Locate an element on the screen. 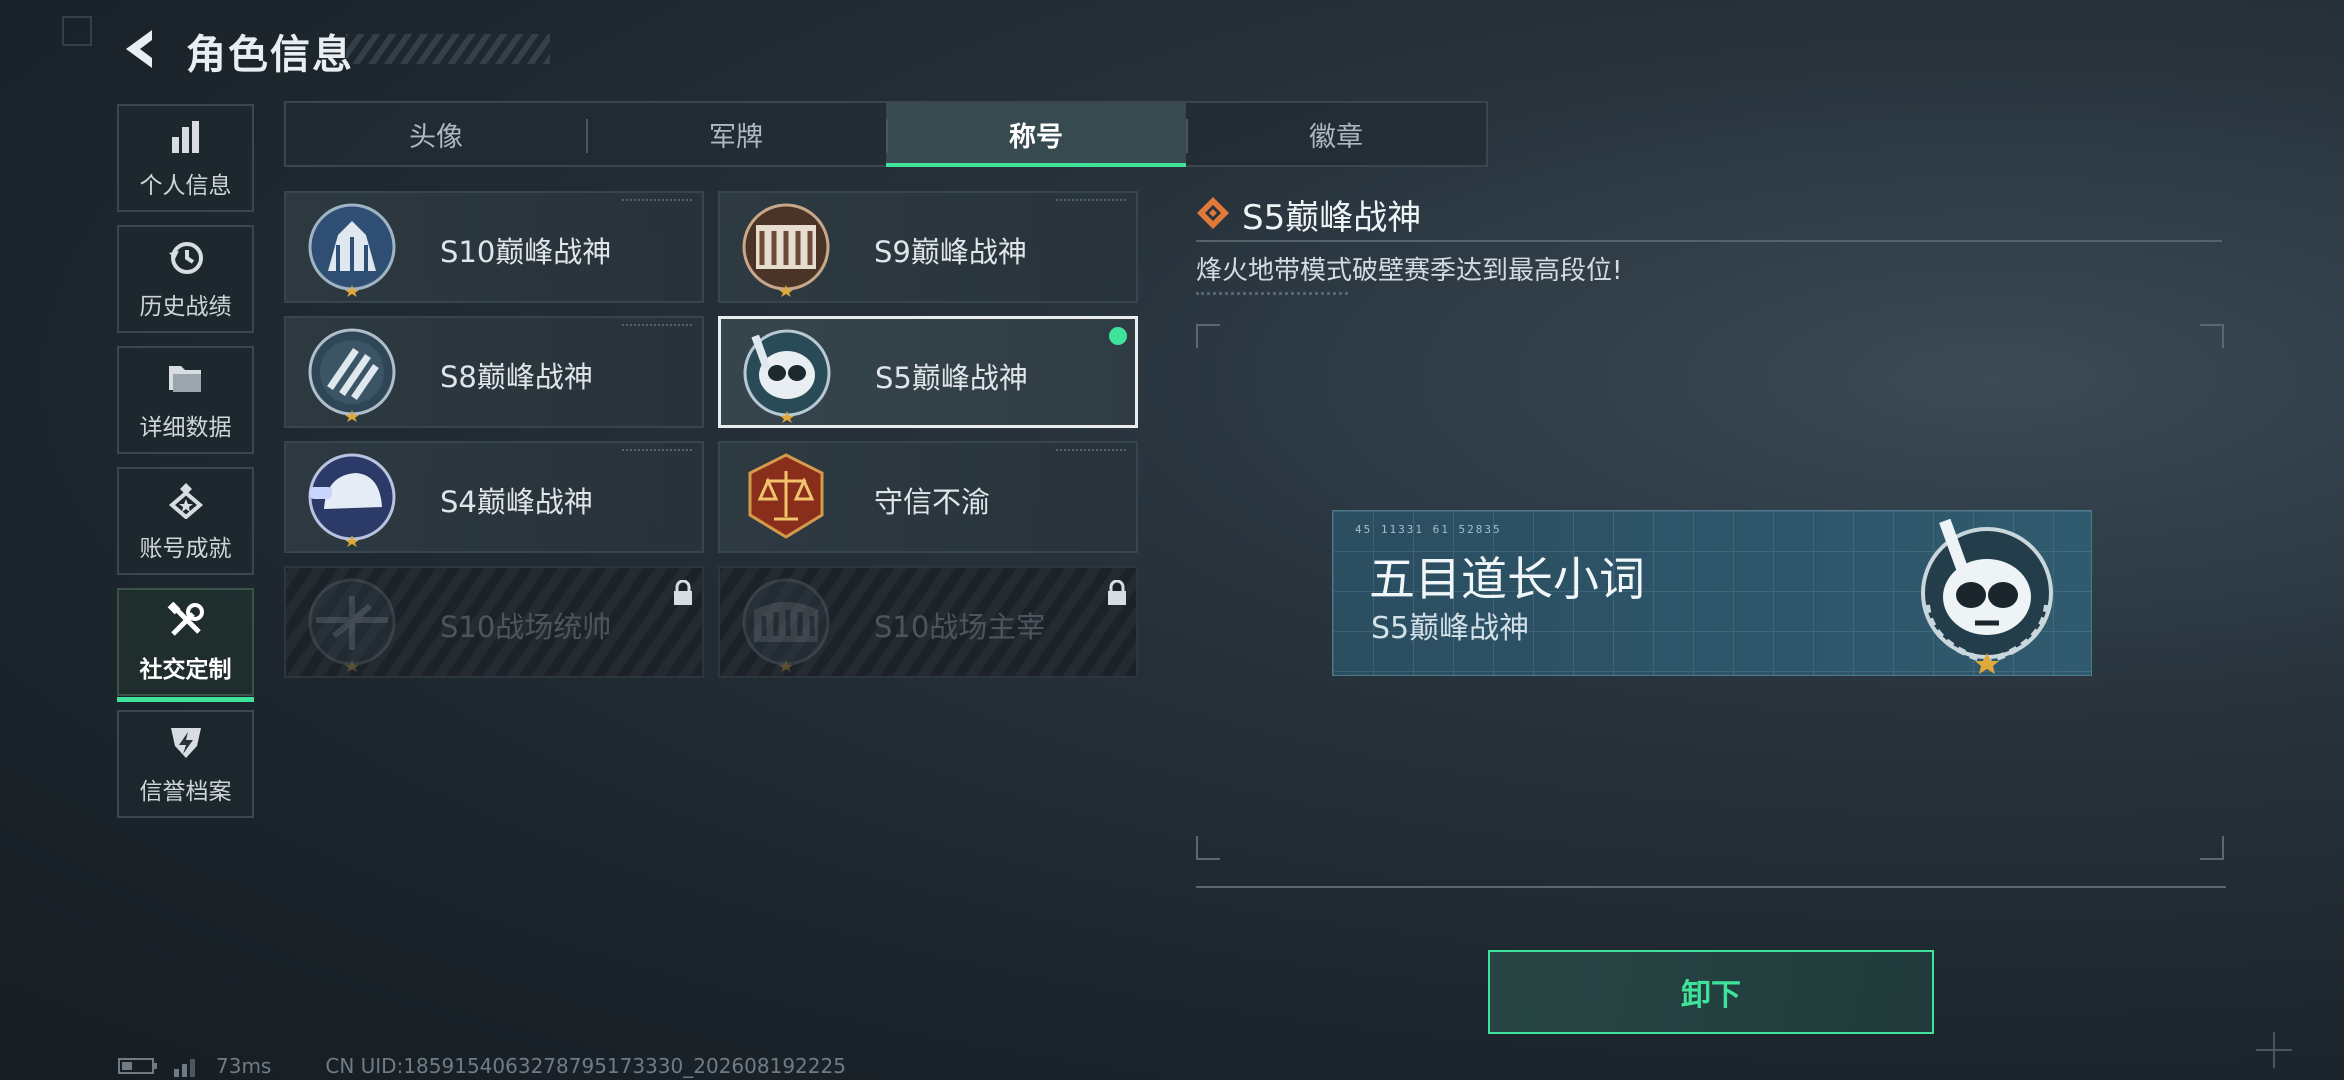 The width and height of the screenshot is (2344, 1080). nameplate-title: S5巅峰战神 is located at coordinates (1450, 628).